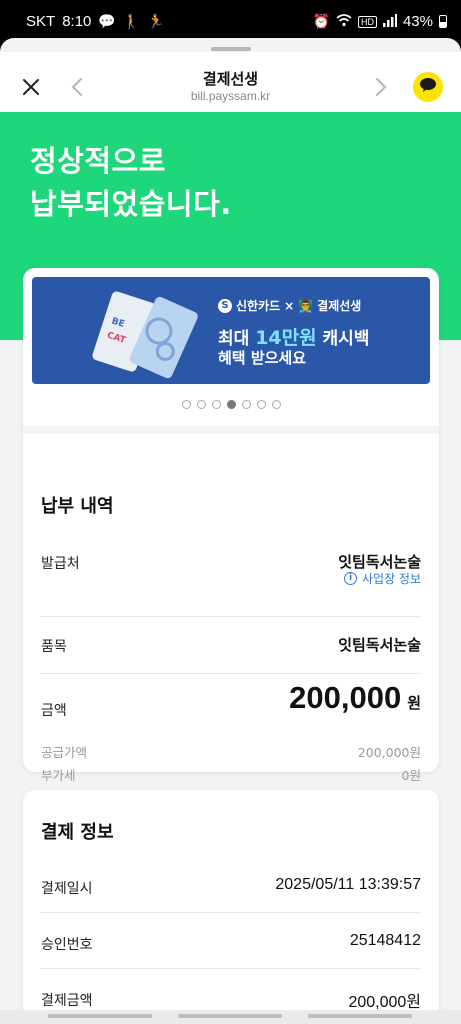 The height and width of the screenshot is (1024, 461). I want to click on payment-details-title: 납부 내역, so click(77, 506).